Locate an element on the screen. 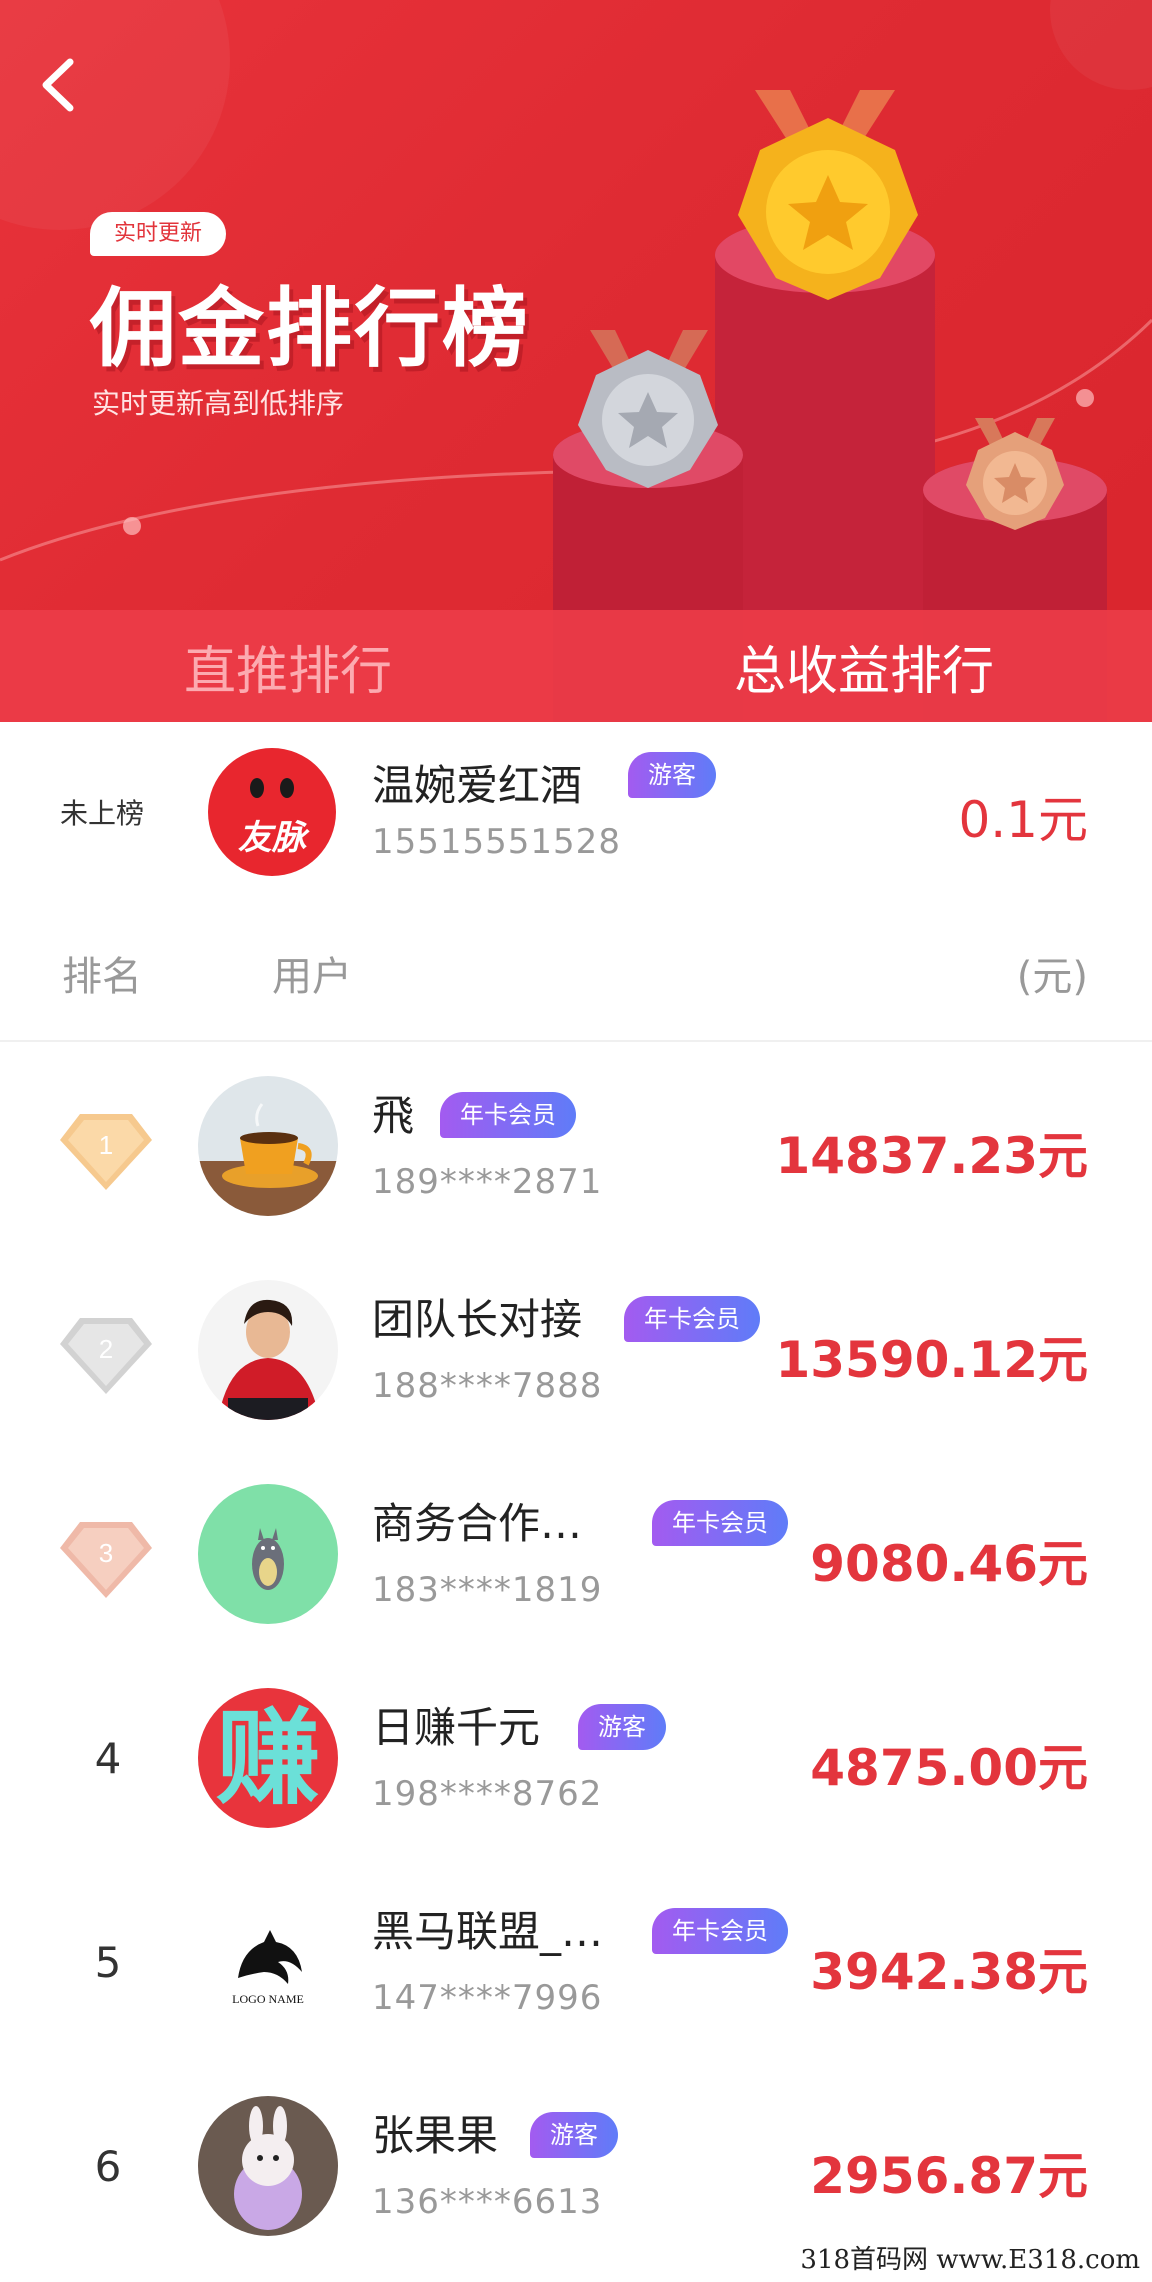 This screenshot has height=2282, width=1152. amount: 3942.38元 is located at coordinates (949, 1972).